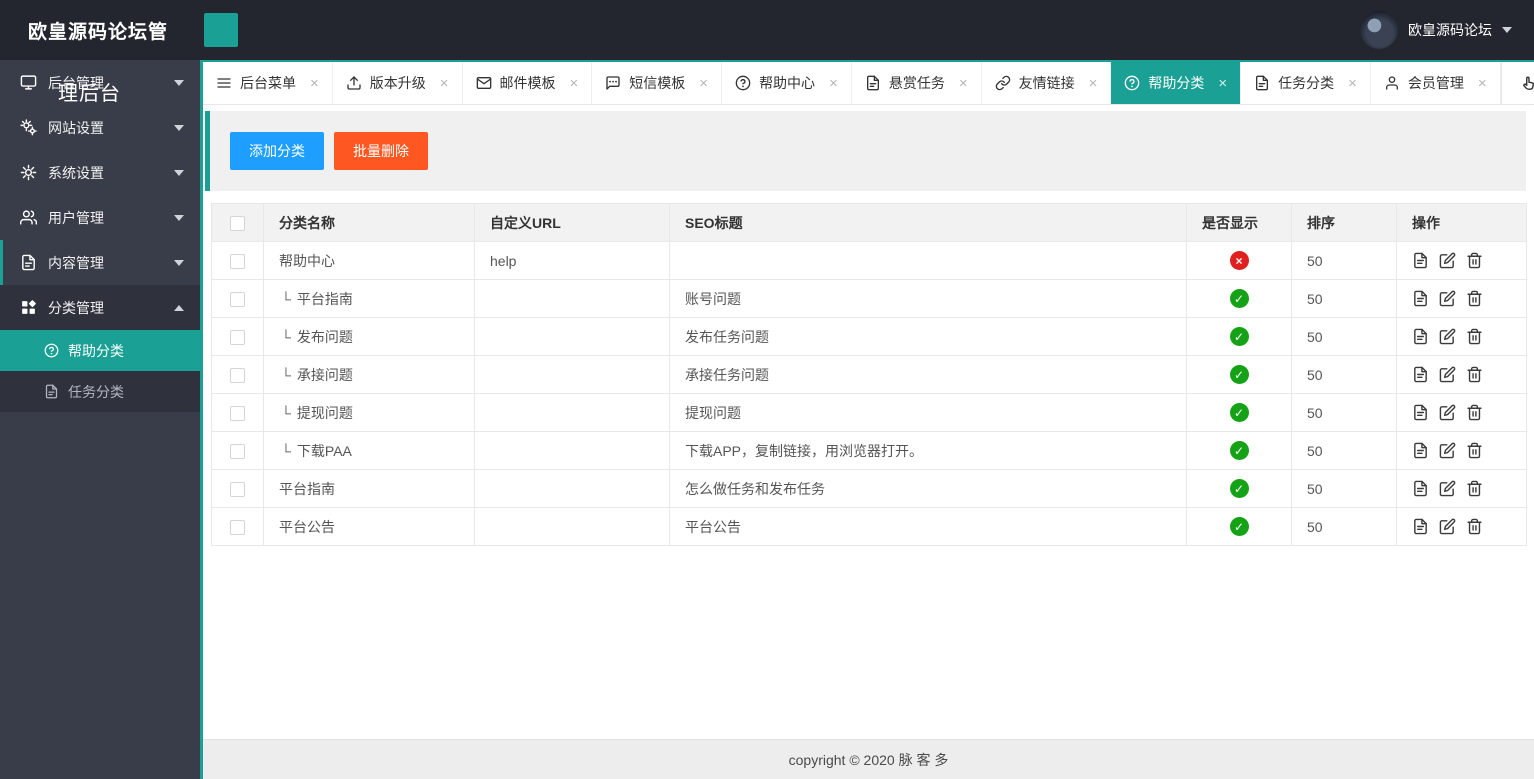 Image resolution: width=1534 pixels, height=779 pixels. What do you see at coordinates (76, 82) in the screenshot?
I see `sidebar-item-label: 后台管理` at bounding box center [76, 82].